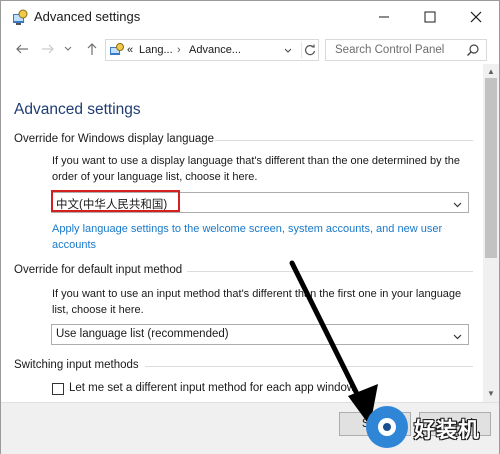  What do you see at coordinates (491, 168) in the screenshot?
I see `scrollbar-thumb` at bounding box center [491, 168].